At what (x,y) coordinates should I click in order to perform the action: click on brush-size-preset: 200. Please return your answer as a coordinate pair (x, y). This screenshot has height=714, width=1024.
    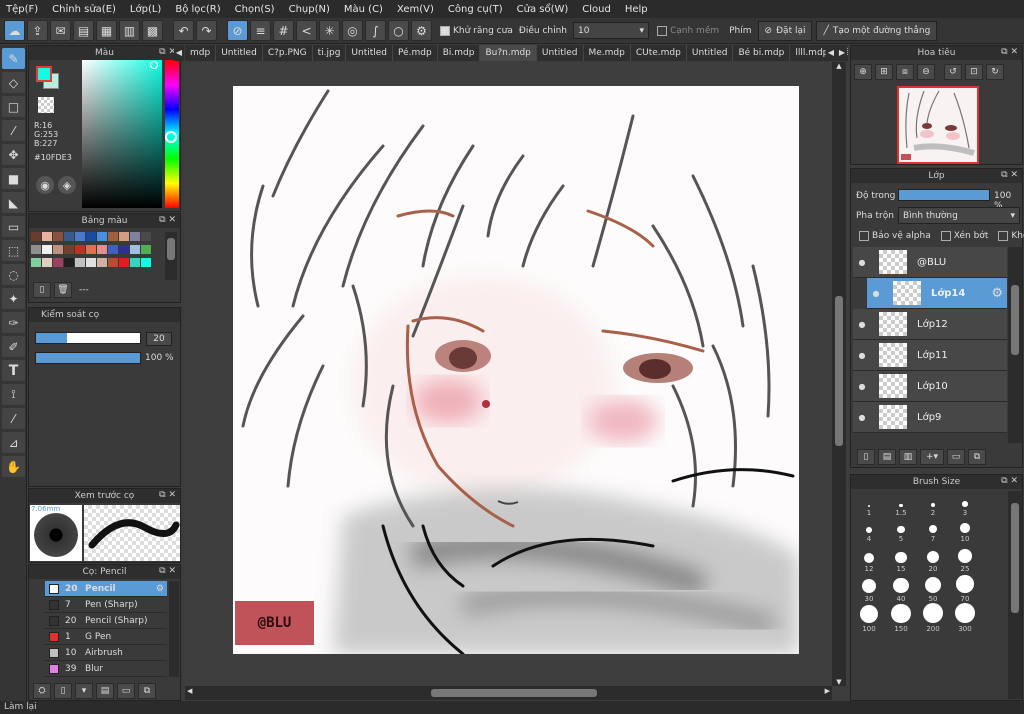
    Looking at the image, I should click on (933, 618).